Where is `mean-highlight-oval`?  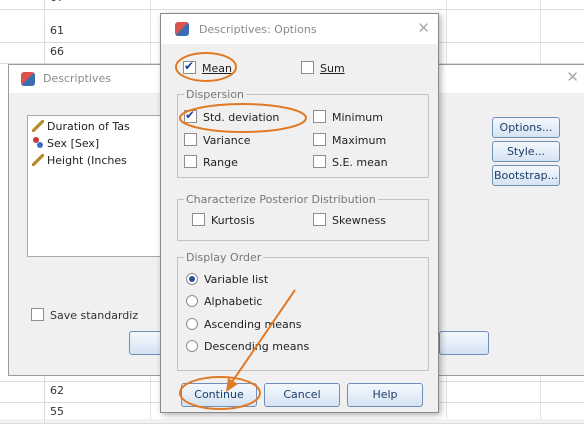
mean-highlight-oval is located at coordinates (206, 67).